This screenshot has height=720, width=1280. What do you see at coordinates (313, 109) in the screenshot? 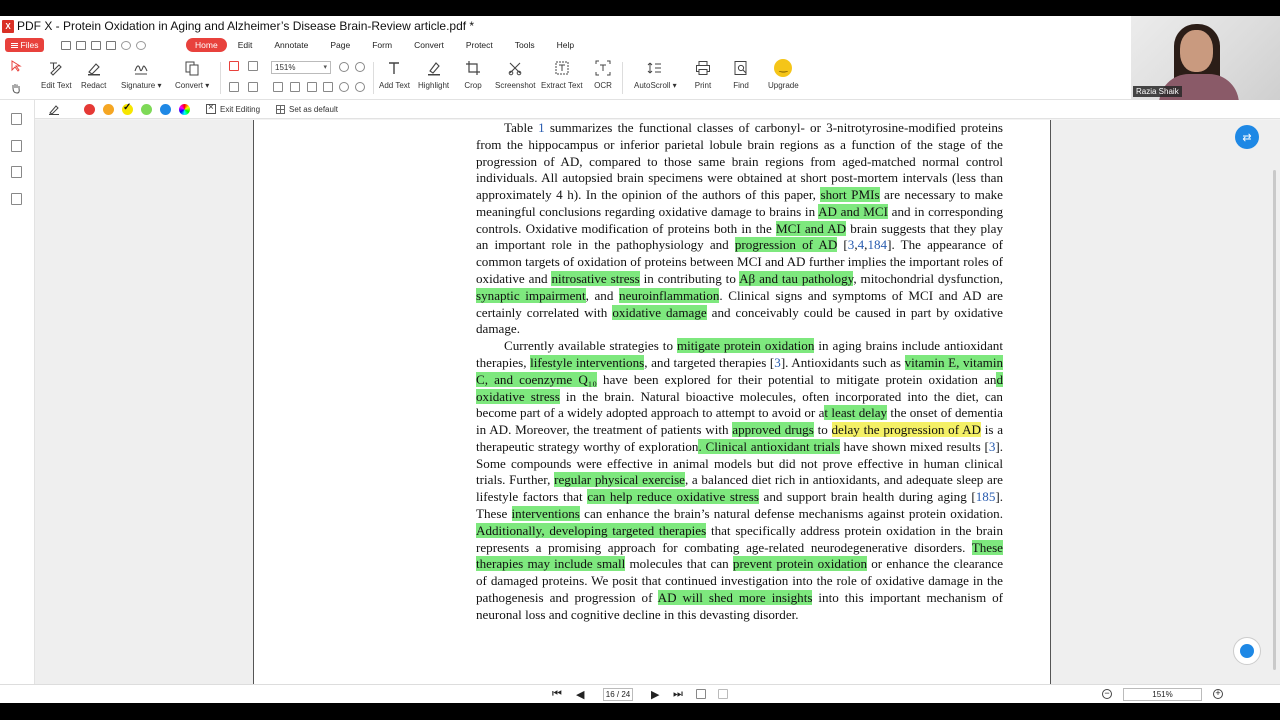
I see `set-as-default-label: Set as default` at bounding box center [313, 109].